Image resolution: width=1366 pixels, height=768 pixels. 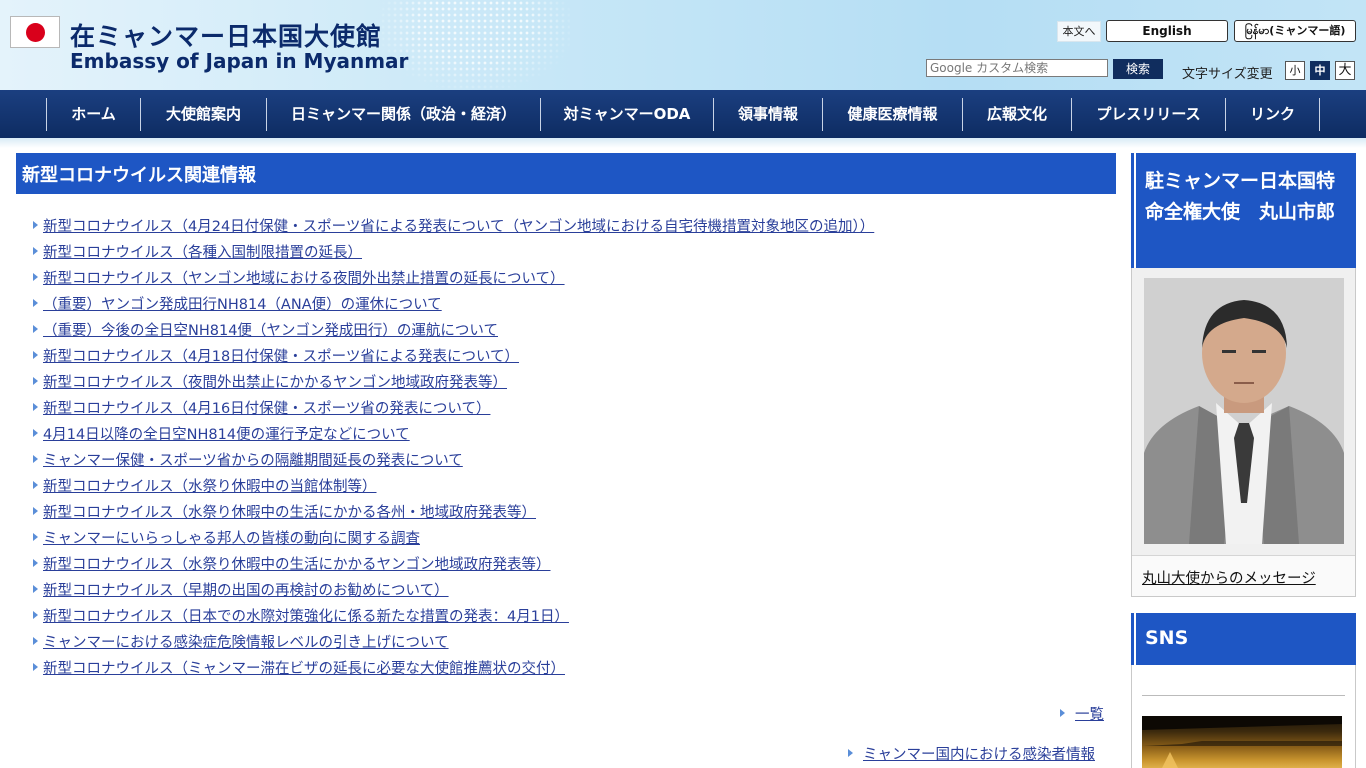 What do you see at coordinates (1079, 31) in the screenshot?
I see `skip-to-content-link: 本文へ` at bounding box center [1079, 31].